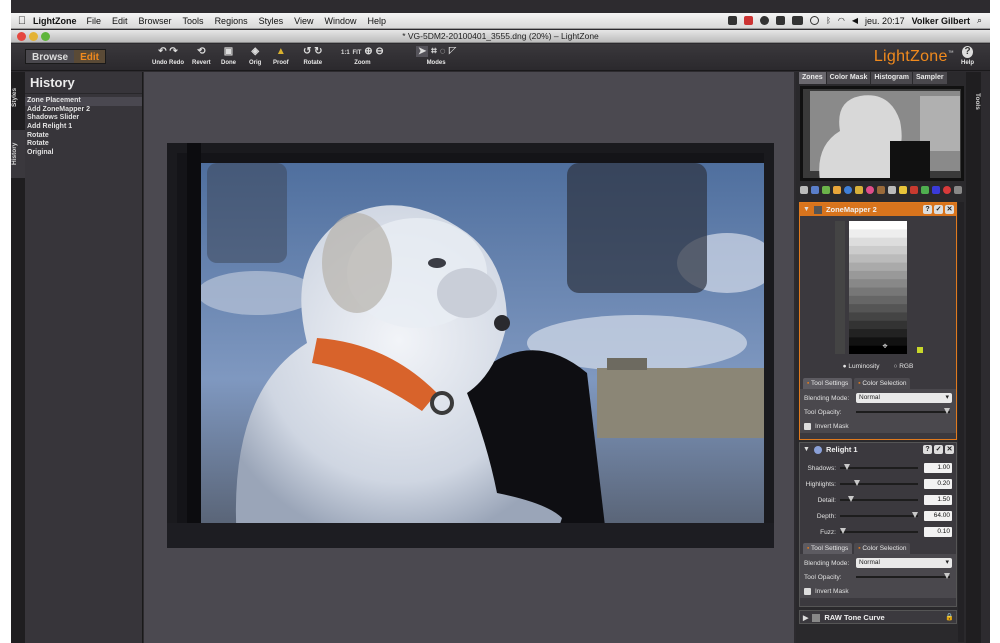 The image size is (1000, 643). What do you see at coordinates (50, 56) in the screenshot?
I see `browse-button: Browse` at bounding box center [50, 56].